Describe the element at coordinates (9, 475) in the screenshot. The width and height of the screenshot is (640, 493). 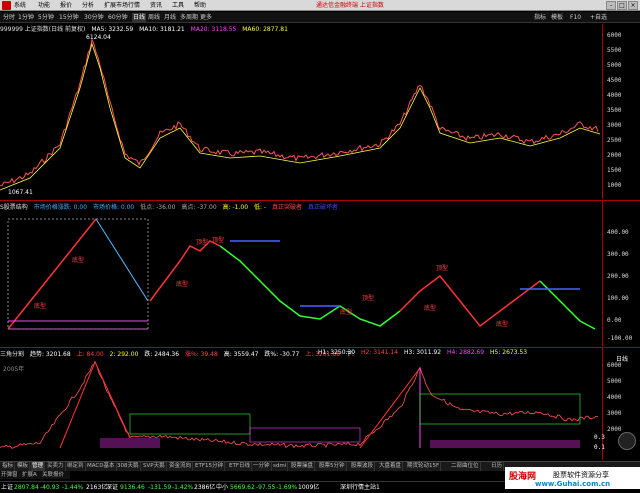
I see `tab: 开弹窗` at that location.